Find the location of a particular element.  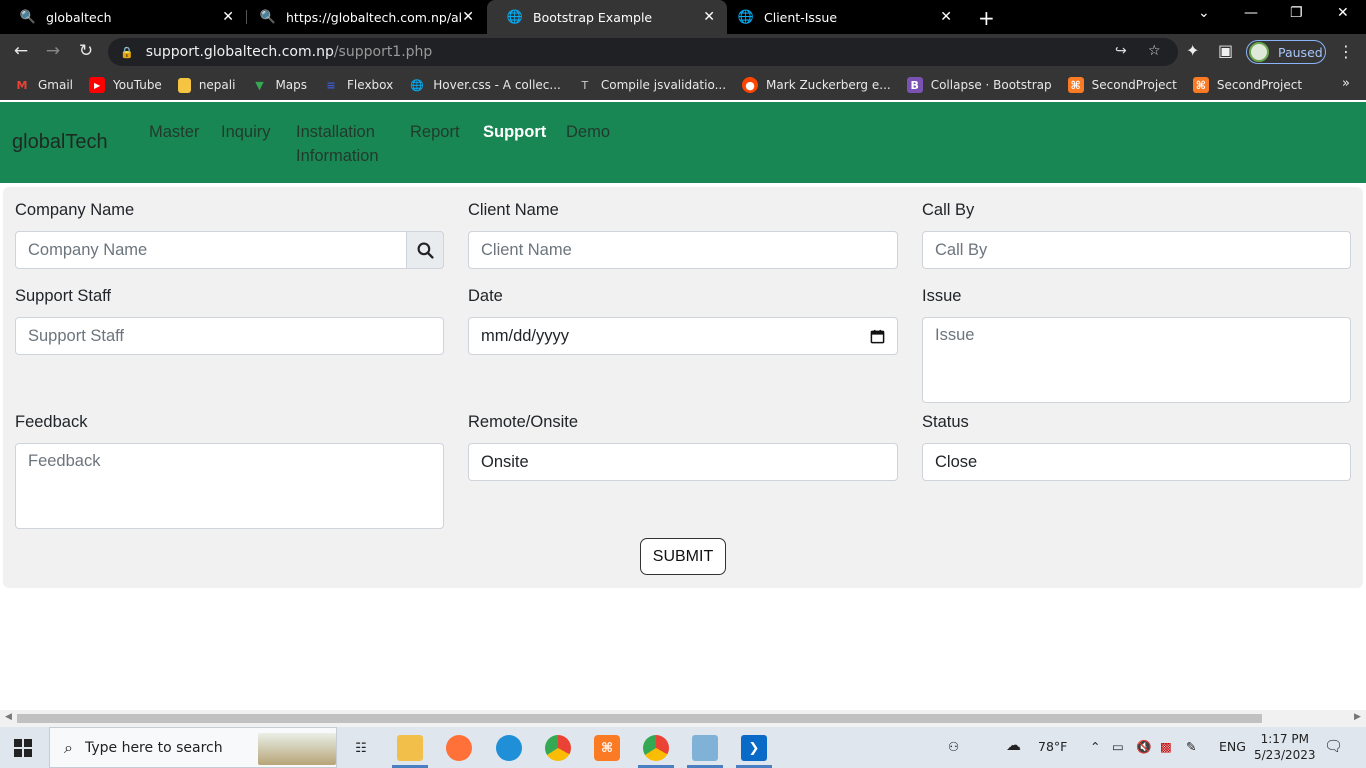

status-select: Close is located at coordinates (1136, 462).